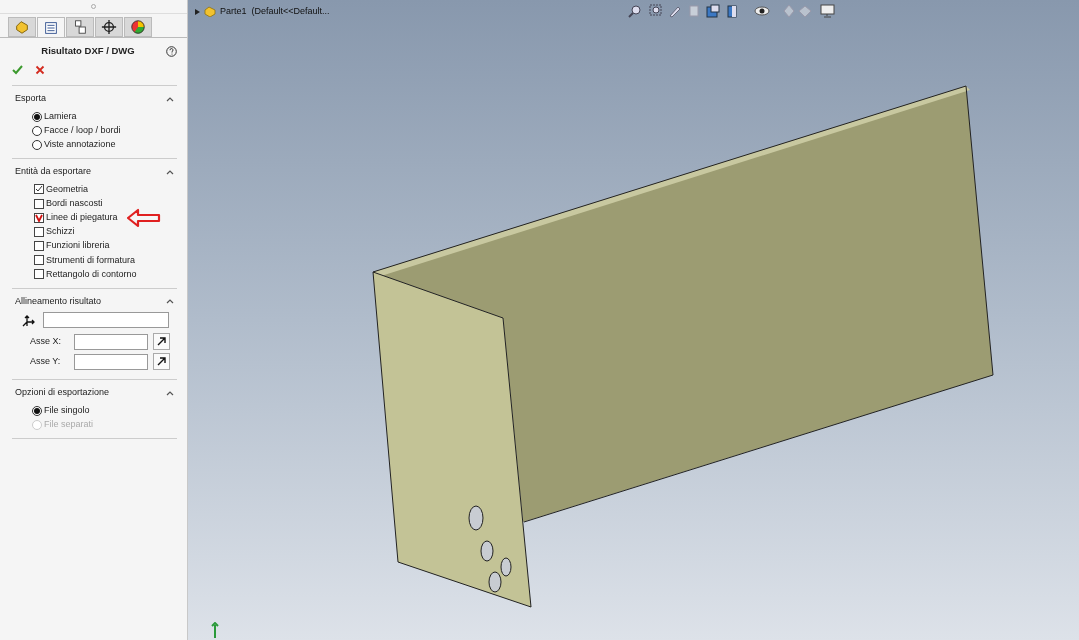  Describe the element at coordinates (67, 189) in the screenshot. I see `checkbox-label: Geometria` at that location.